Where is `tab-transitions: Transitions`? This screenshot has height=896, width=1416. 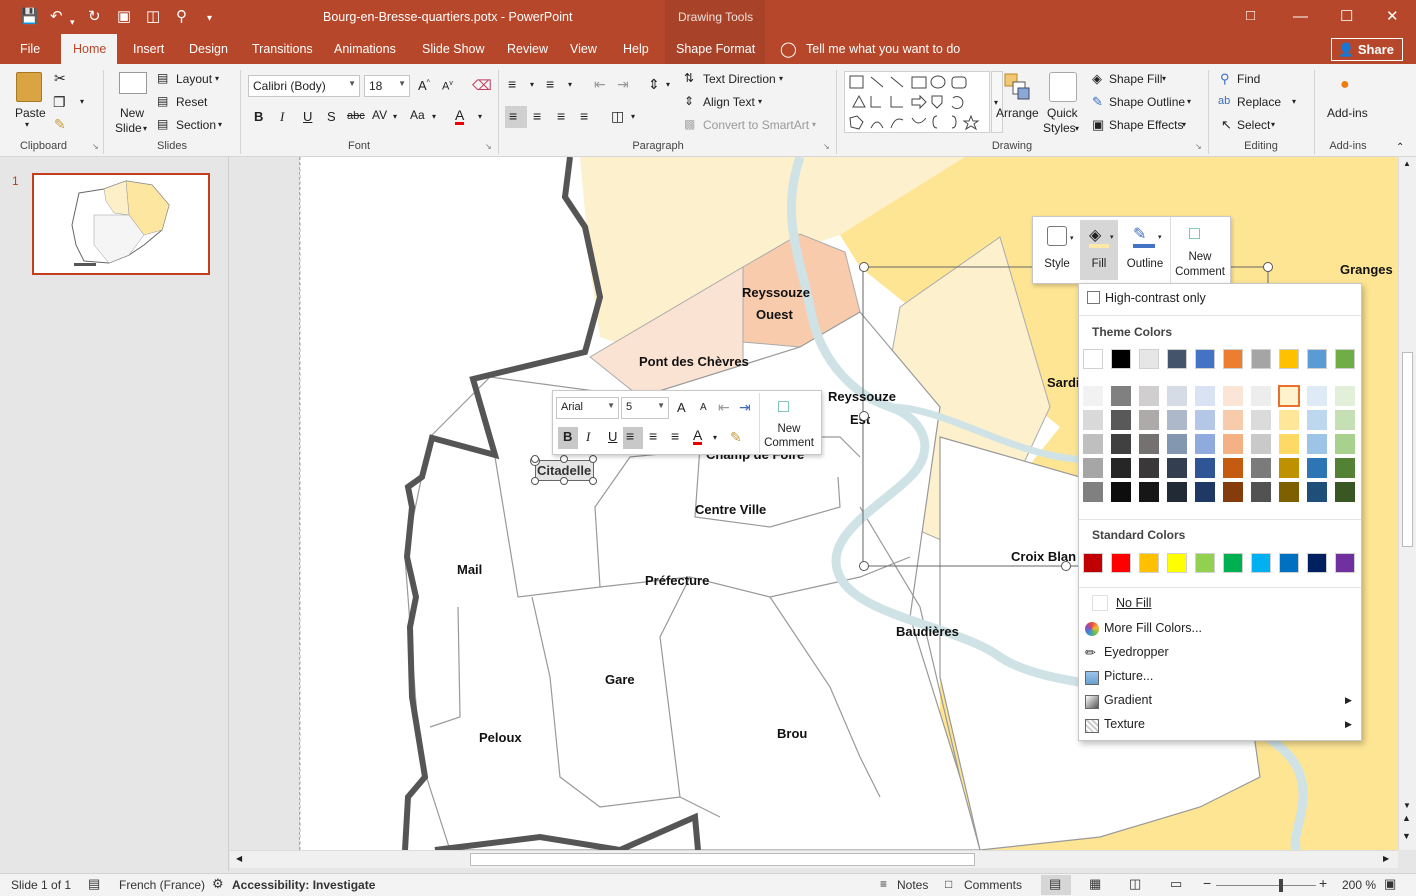
tab-transitions: Transitions is located at coordinates (282, 49).